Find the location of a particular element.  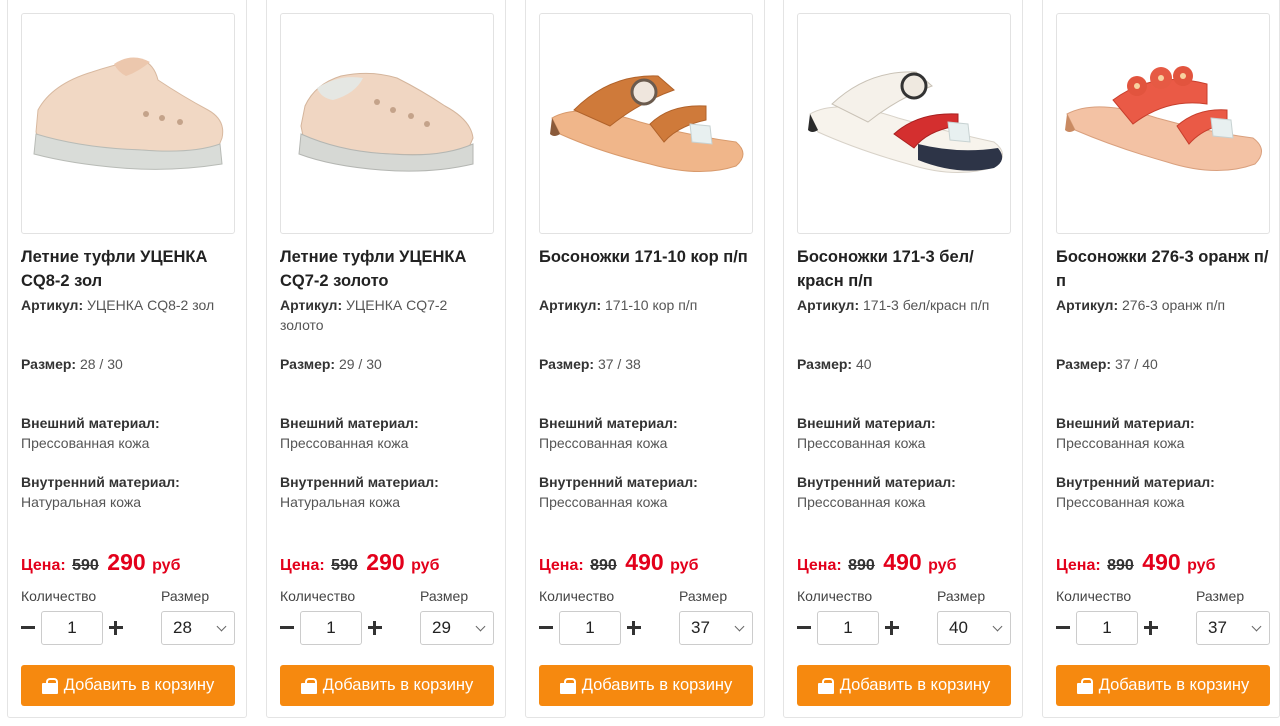

product-title: Босоножки 276-3 оранж п/п is located at coordinates (1163, 269).